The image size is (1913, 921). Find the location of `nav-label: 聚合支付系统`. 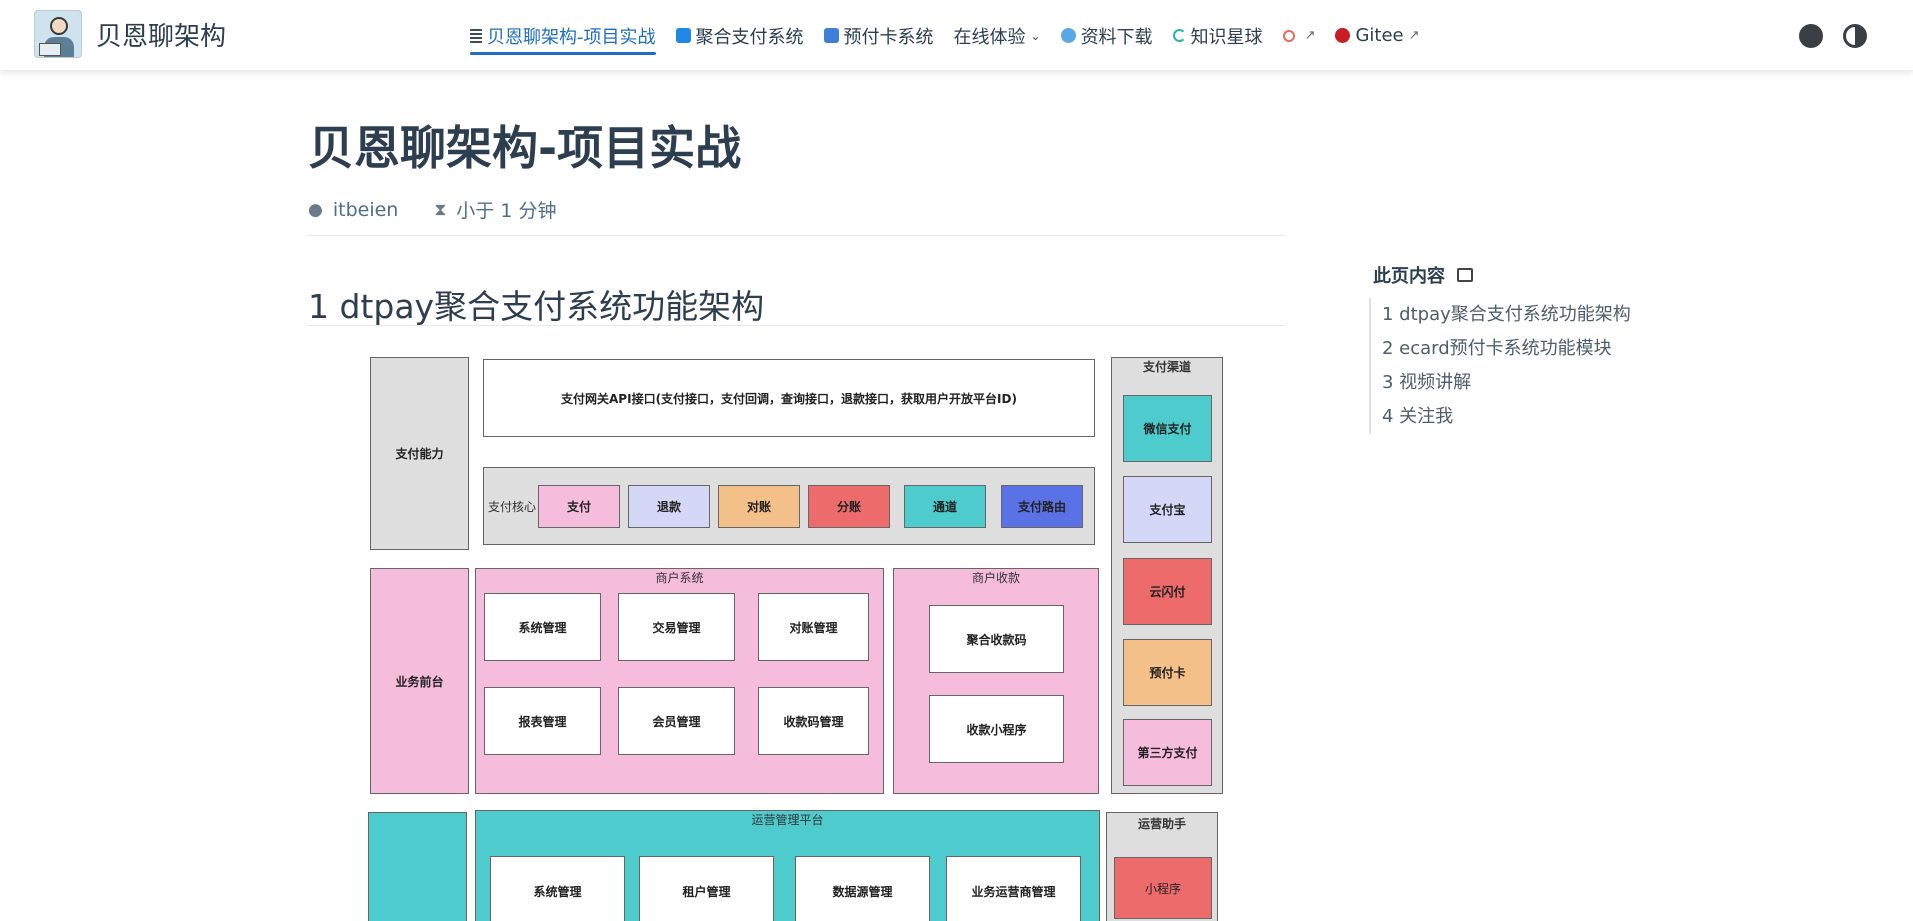

nav-label: 聚合支付系统 is located at coordinates (749, 37).